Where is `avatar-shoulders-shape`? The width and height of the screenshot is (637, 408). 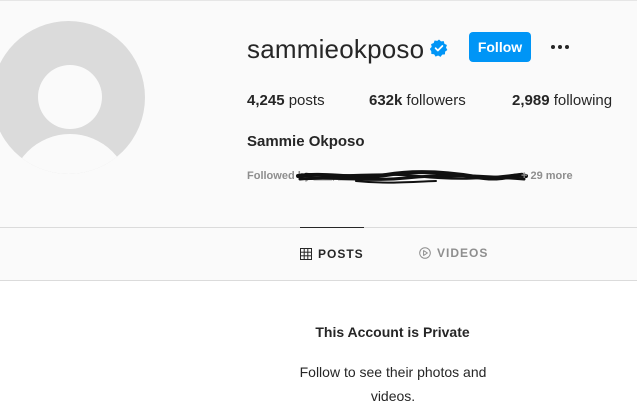
avatar-shoulders-shape is located at coordinates (70, 154).